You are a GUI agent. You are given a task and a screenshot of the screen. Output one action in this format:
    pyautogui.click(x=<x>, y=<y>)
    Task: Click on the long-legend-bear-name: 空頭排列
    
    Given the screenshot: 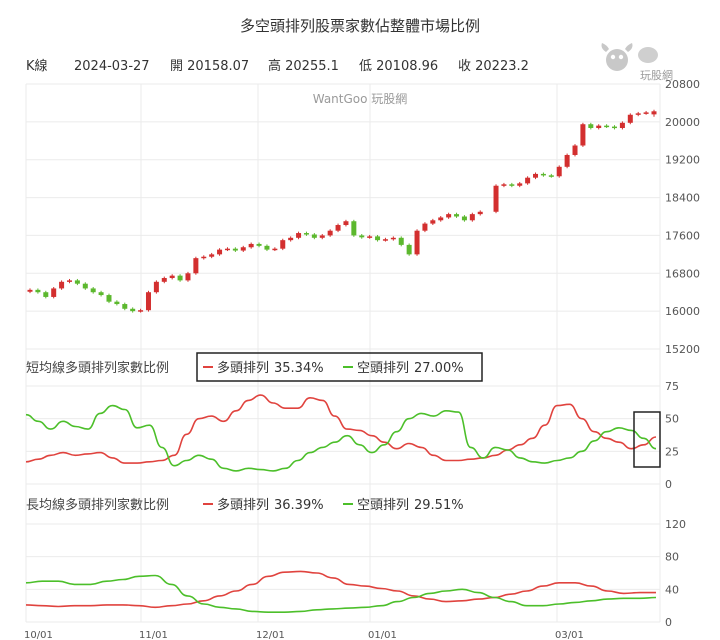 What is the action you would take?
    pyautogui.click(x=383, y=505)
    